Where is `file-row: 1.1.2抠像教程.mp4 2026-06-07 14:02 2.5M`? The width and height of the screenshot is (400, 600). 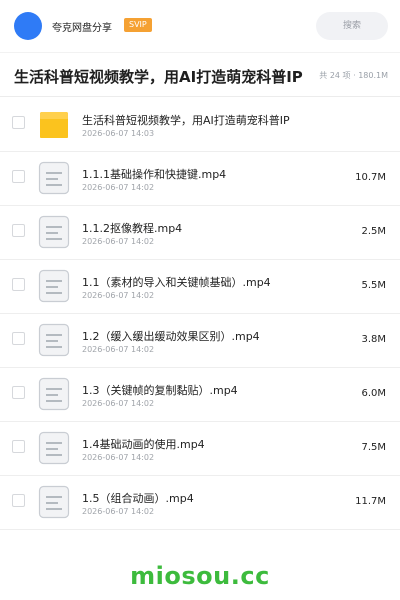
file-row: 1.1.2抠像教程.mp4 2026-06-07 14:02 2.5M is located at coordinates (200, 233).